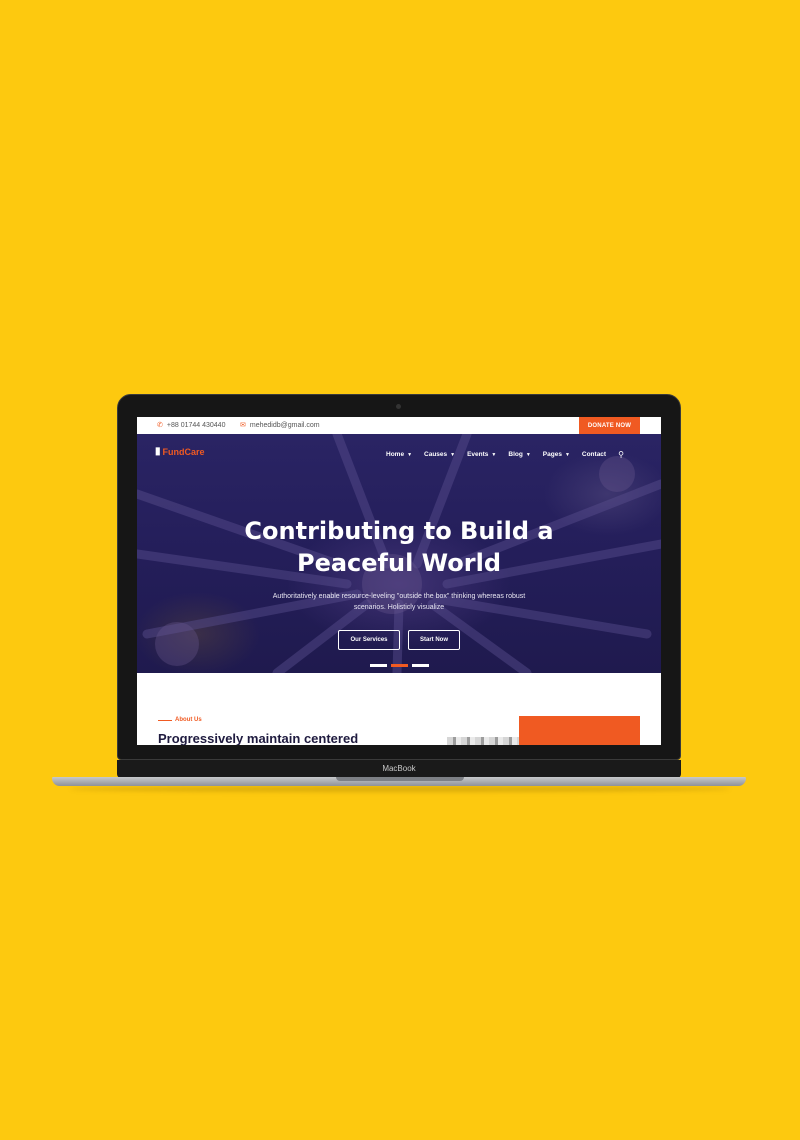 Image resolution: width=800 pixels, height=1140 pixels. Describe the element at coordinates (434, 640) in the screenshot. I see `start-now-button: Start Now` at that location.